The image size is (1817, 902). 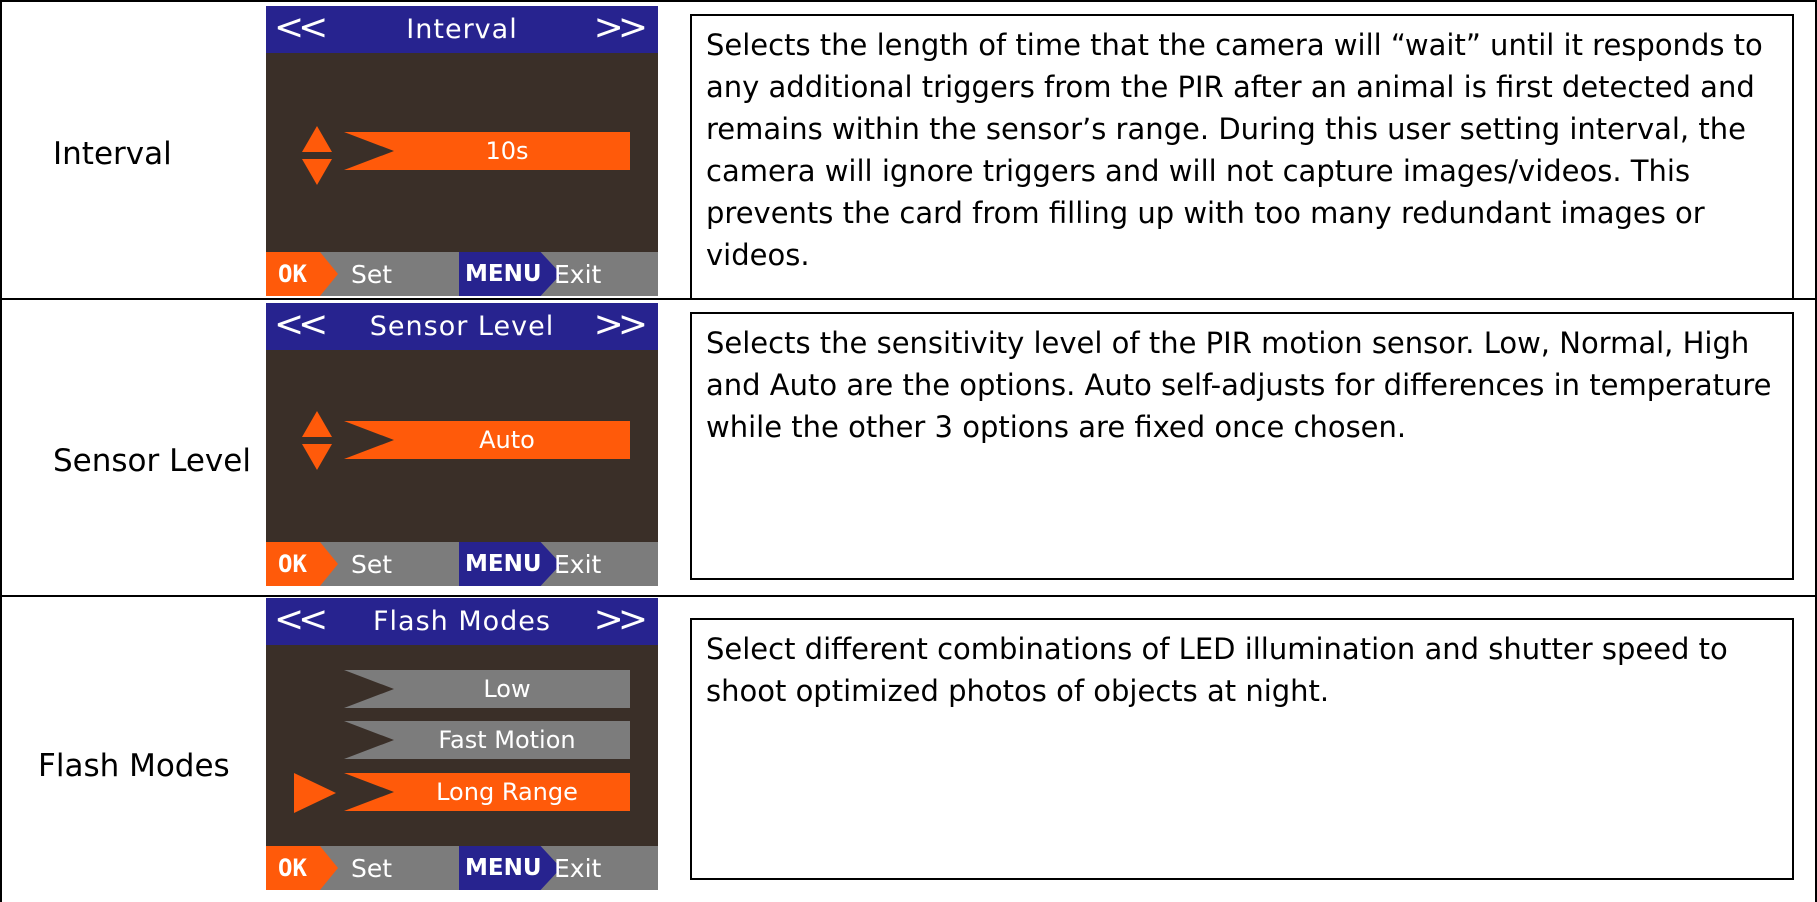 I want to click on camera-screen-interval: Interval << >> 10s OK Set MENU Exit, so click(x=462, y=151).